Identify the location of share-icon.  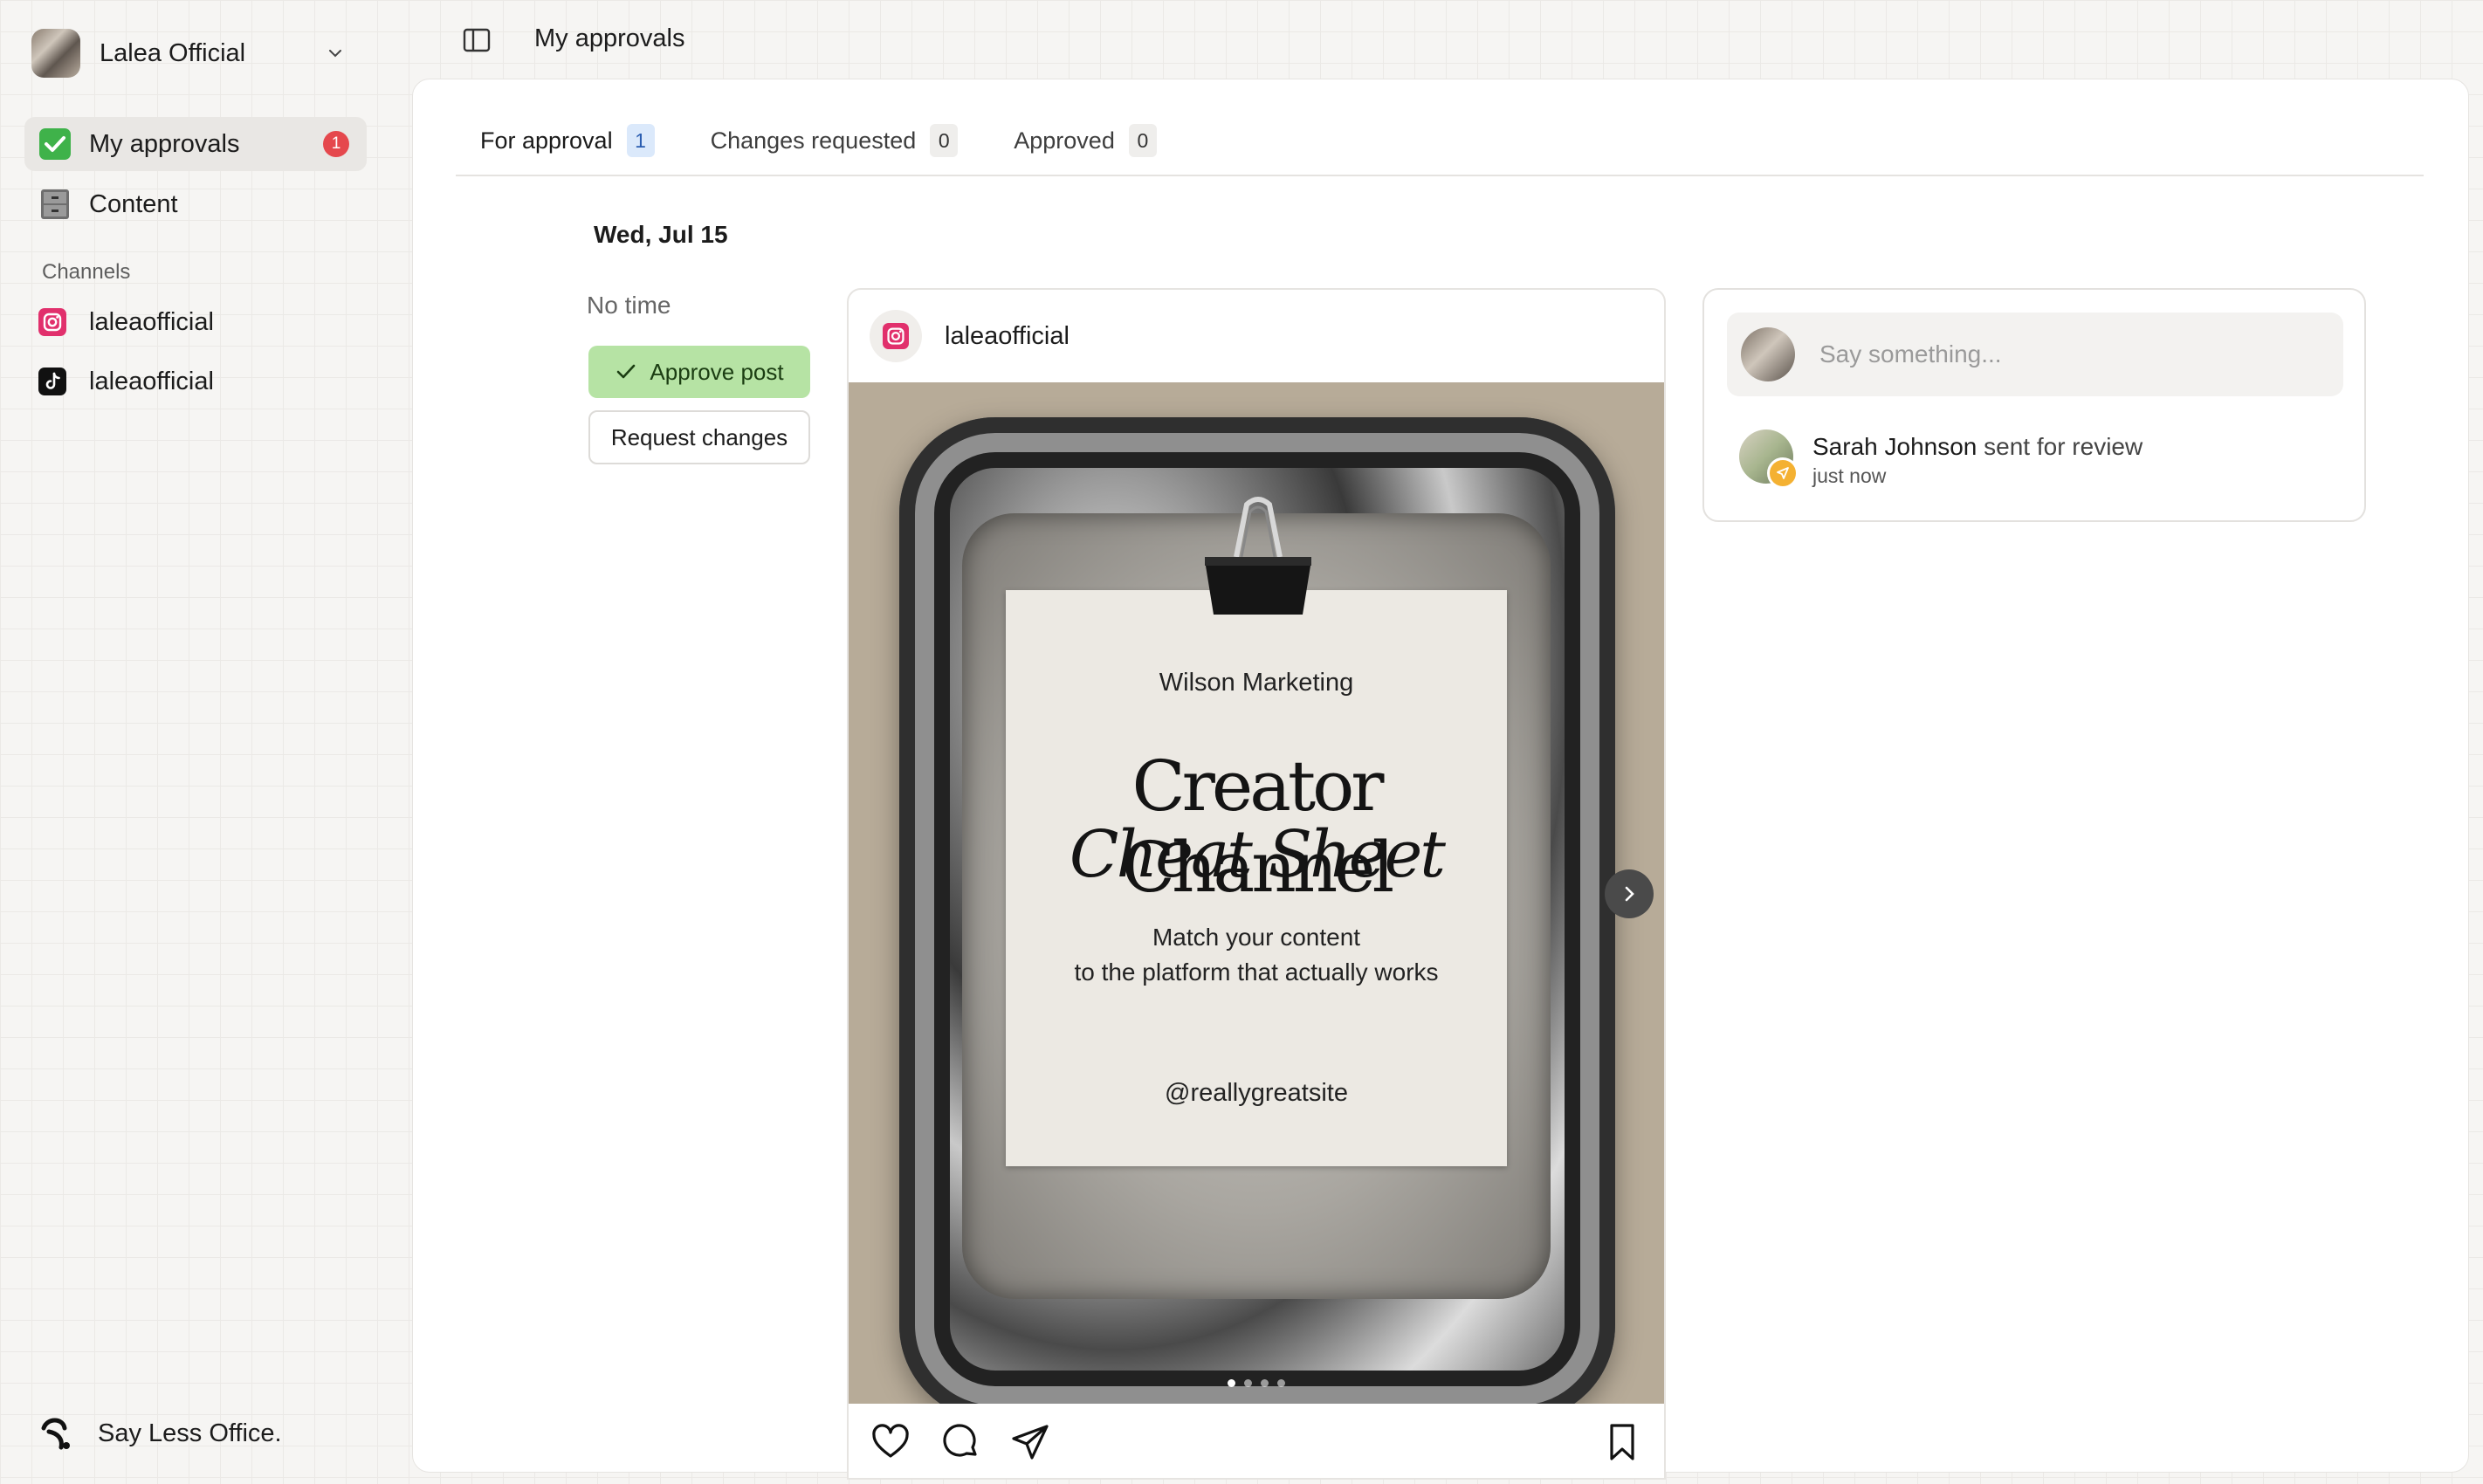
(1030, 1442).